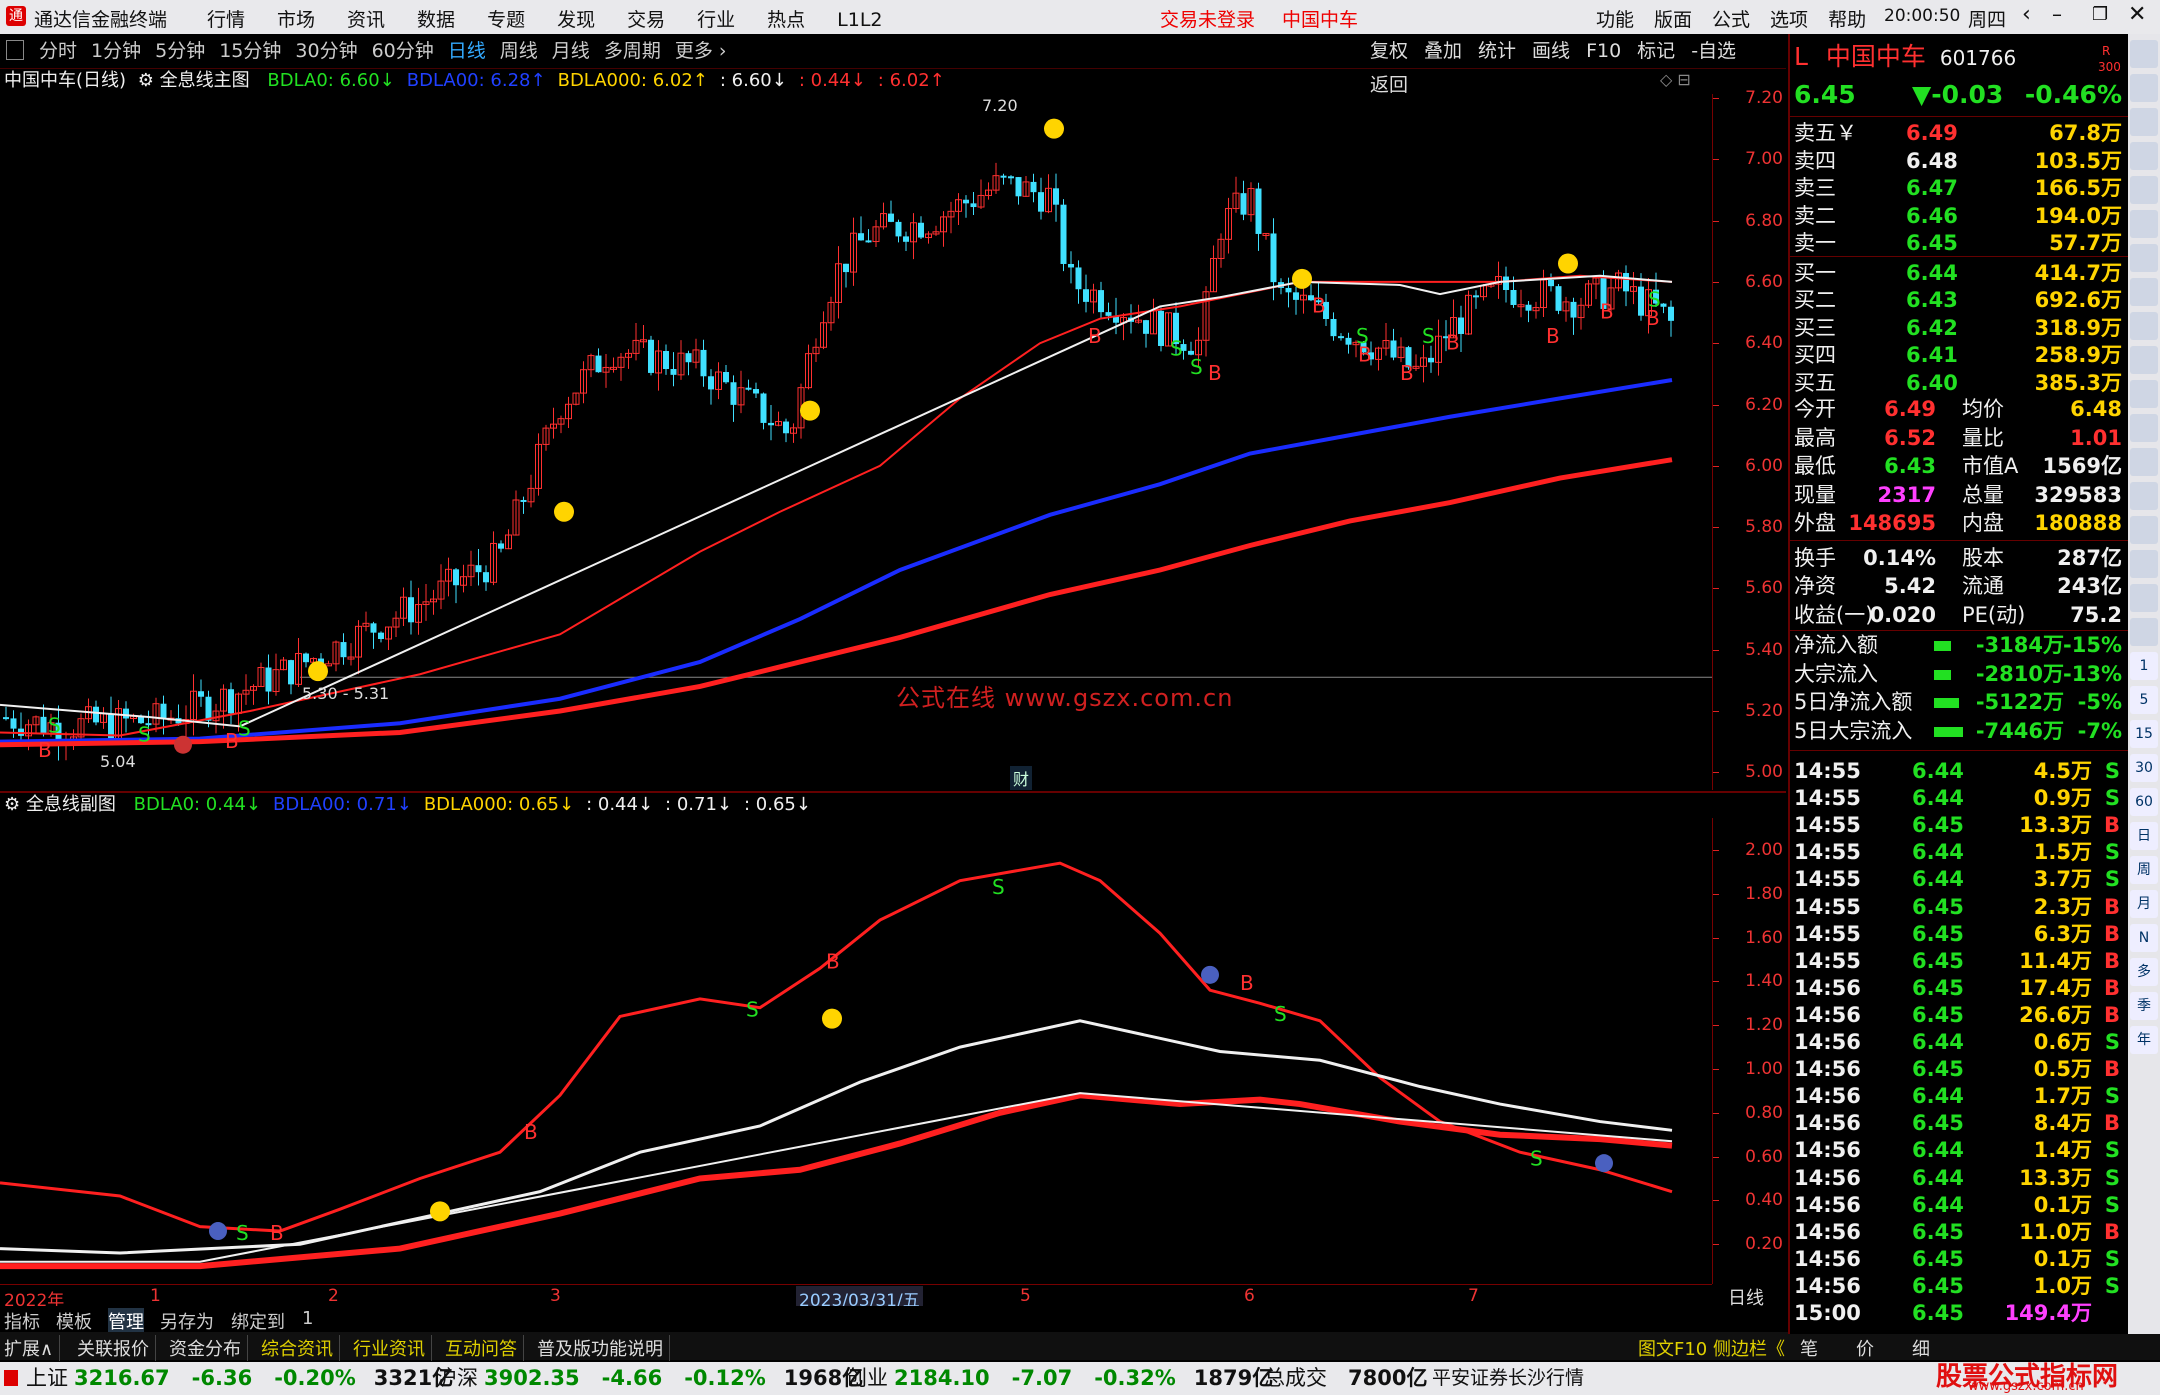  I want to click on indicator-gear-icon: ⚙, so click(146, 80).